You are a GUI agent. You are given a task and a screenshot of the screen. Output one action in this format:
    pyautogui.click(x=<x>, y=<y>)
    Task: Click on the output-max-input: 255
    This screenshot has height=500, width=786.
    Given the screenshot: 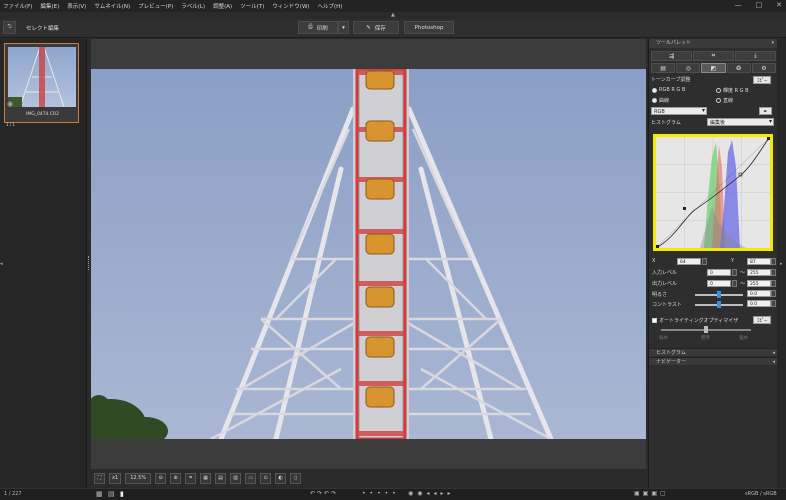 What is the action you would take?
    pyautogui.click(x=759, y=283)
    